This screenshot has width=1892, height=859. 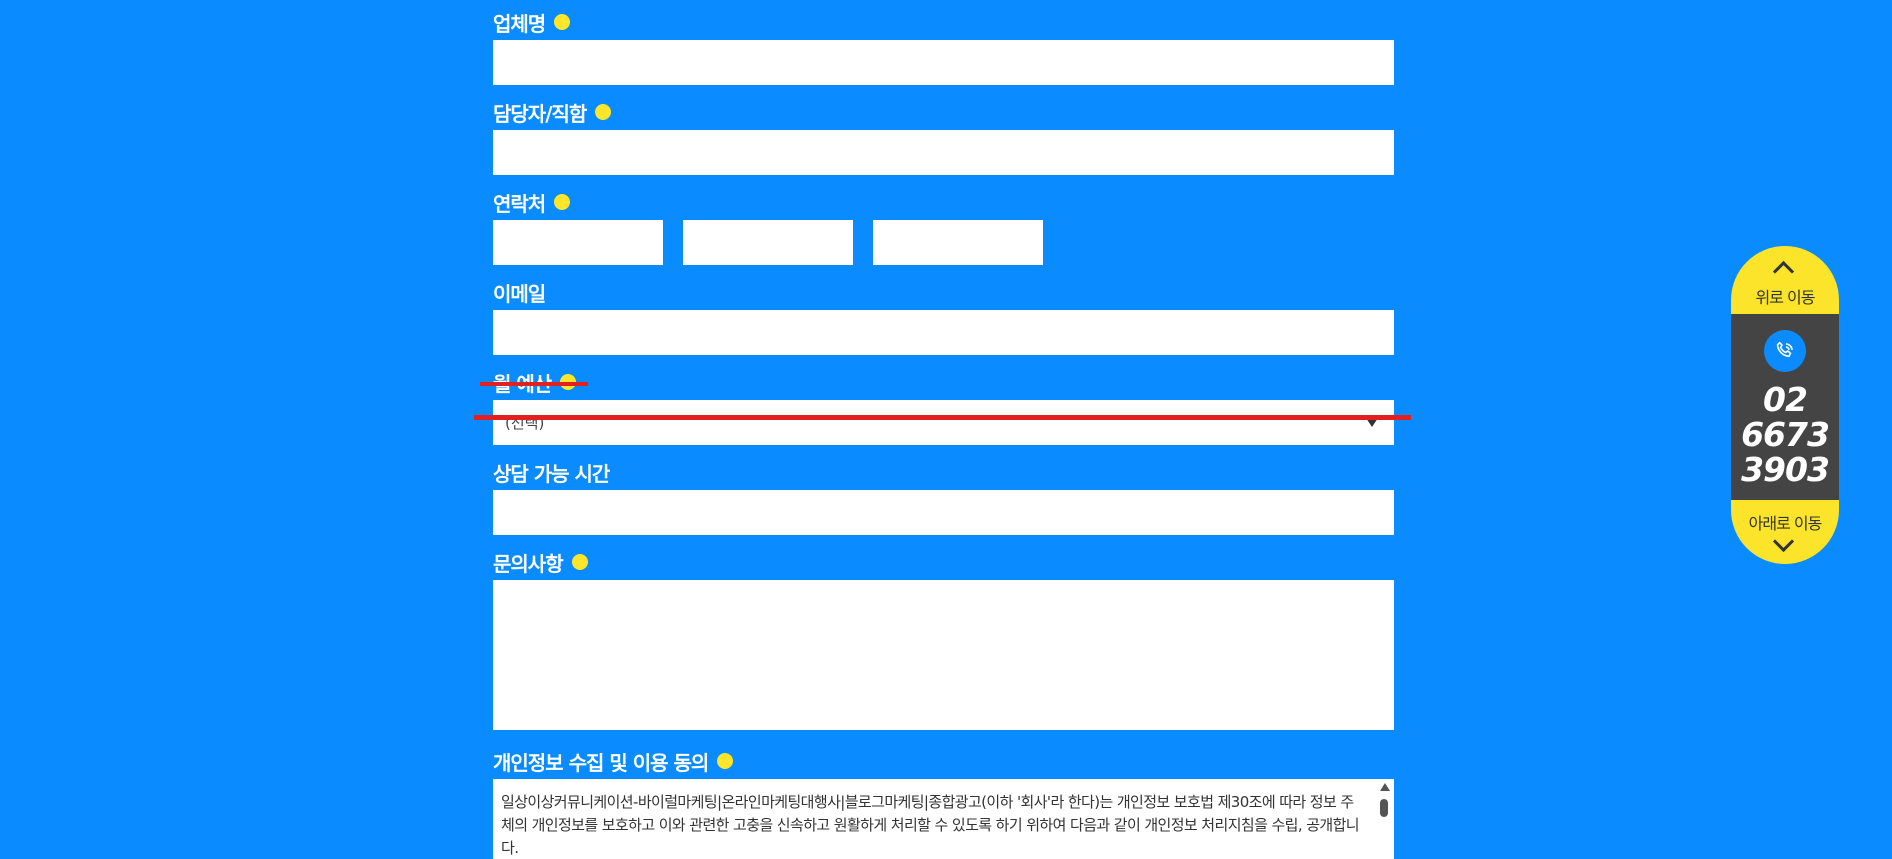 I want to click on phone-label-text: 연락처, so click(x=519, y=203).